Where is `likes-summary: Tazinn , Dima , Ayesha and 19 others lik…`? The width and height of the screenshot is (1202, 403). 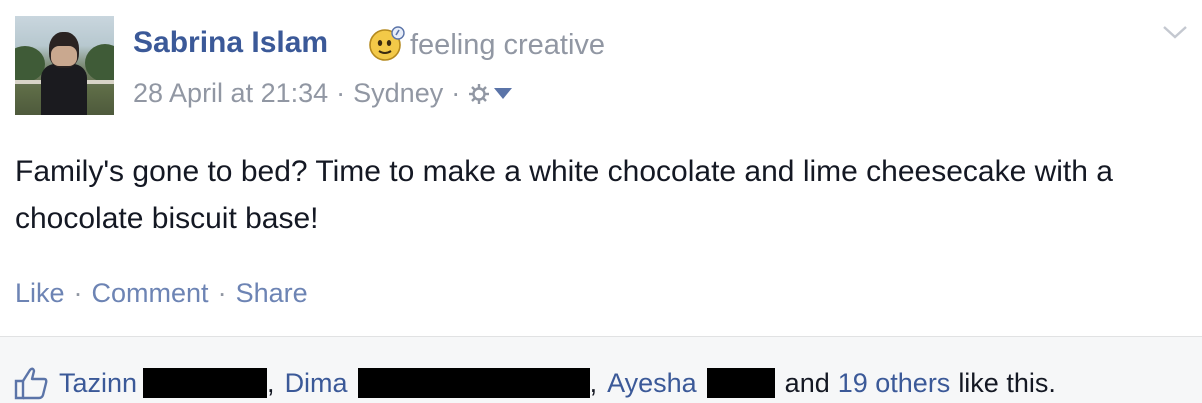 likes-summary: Tazinn , Dima , Ayesha and 19 others lik… is located at coordinates (534, 383).